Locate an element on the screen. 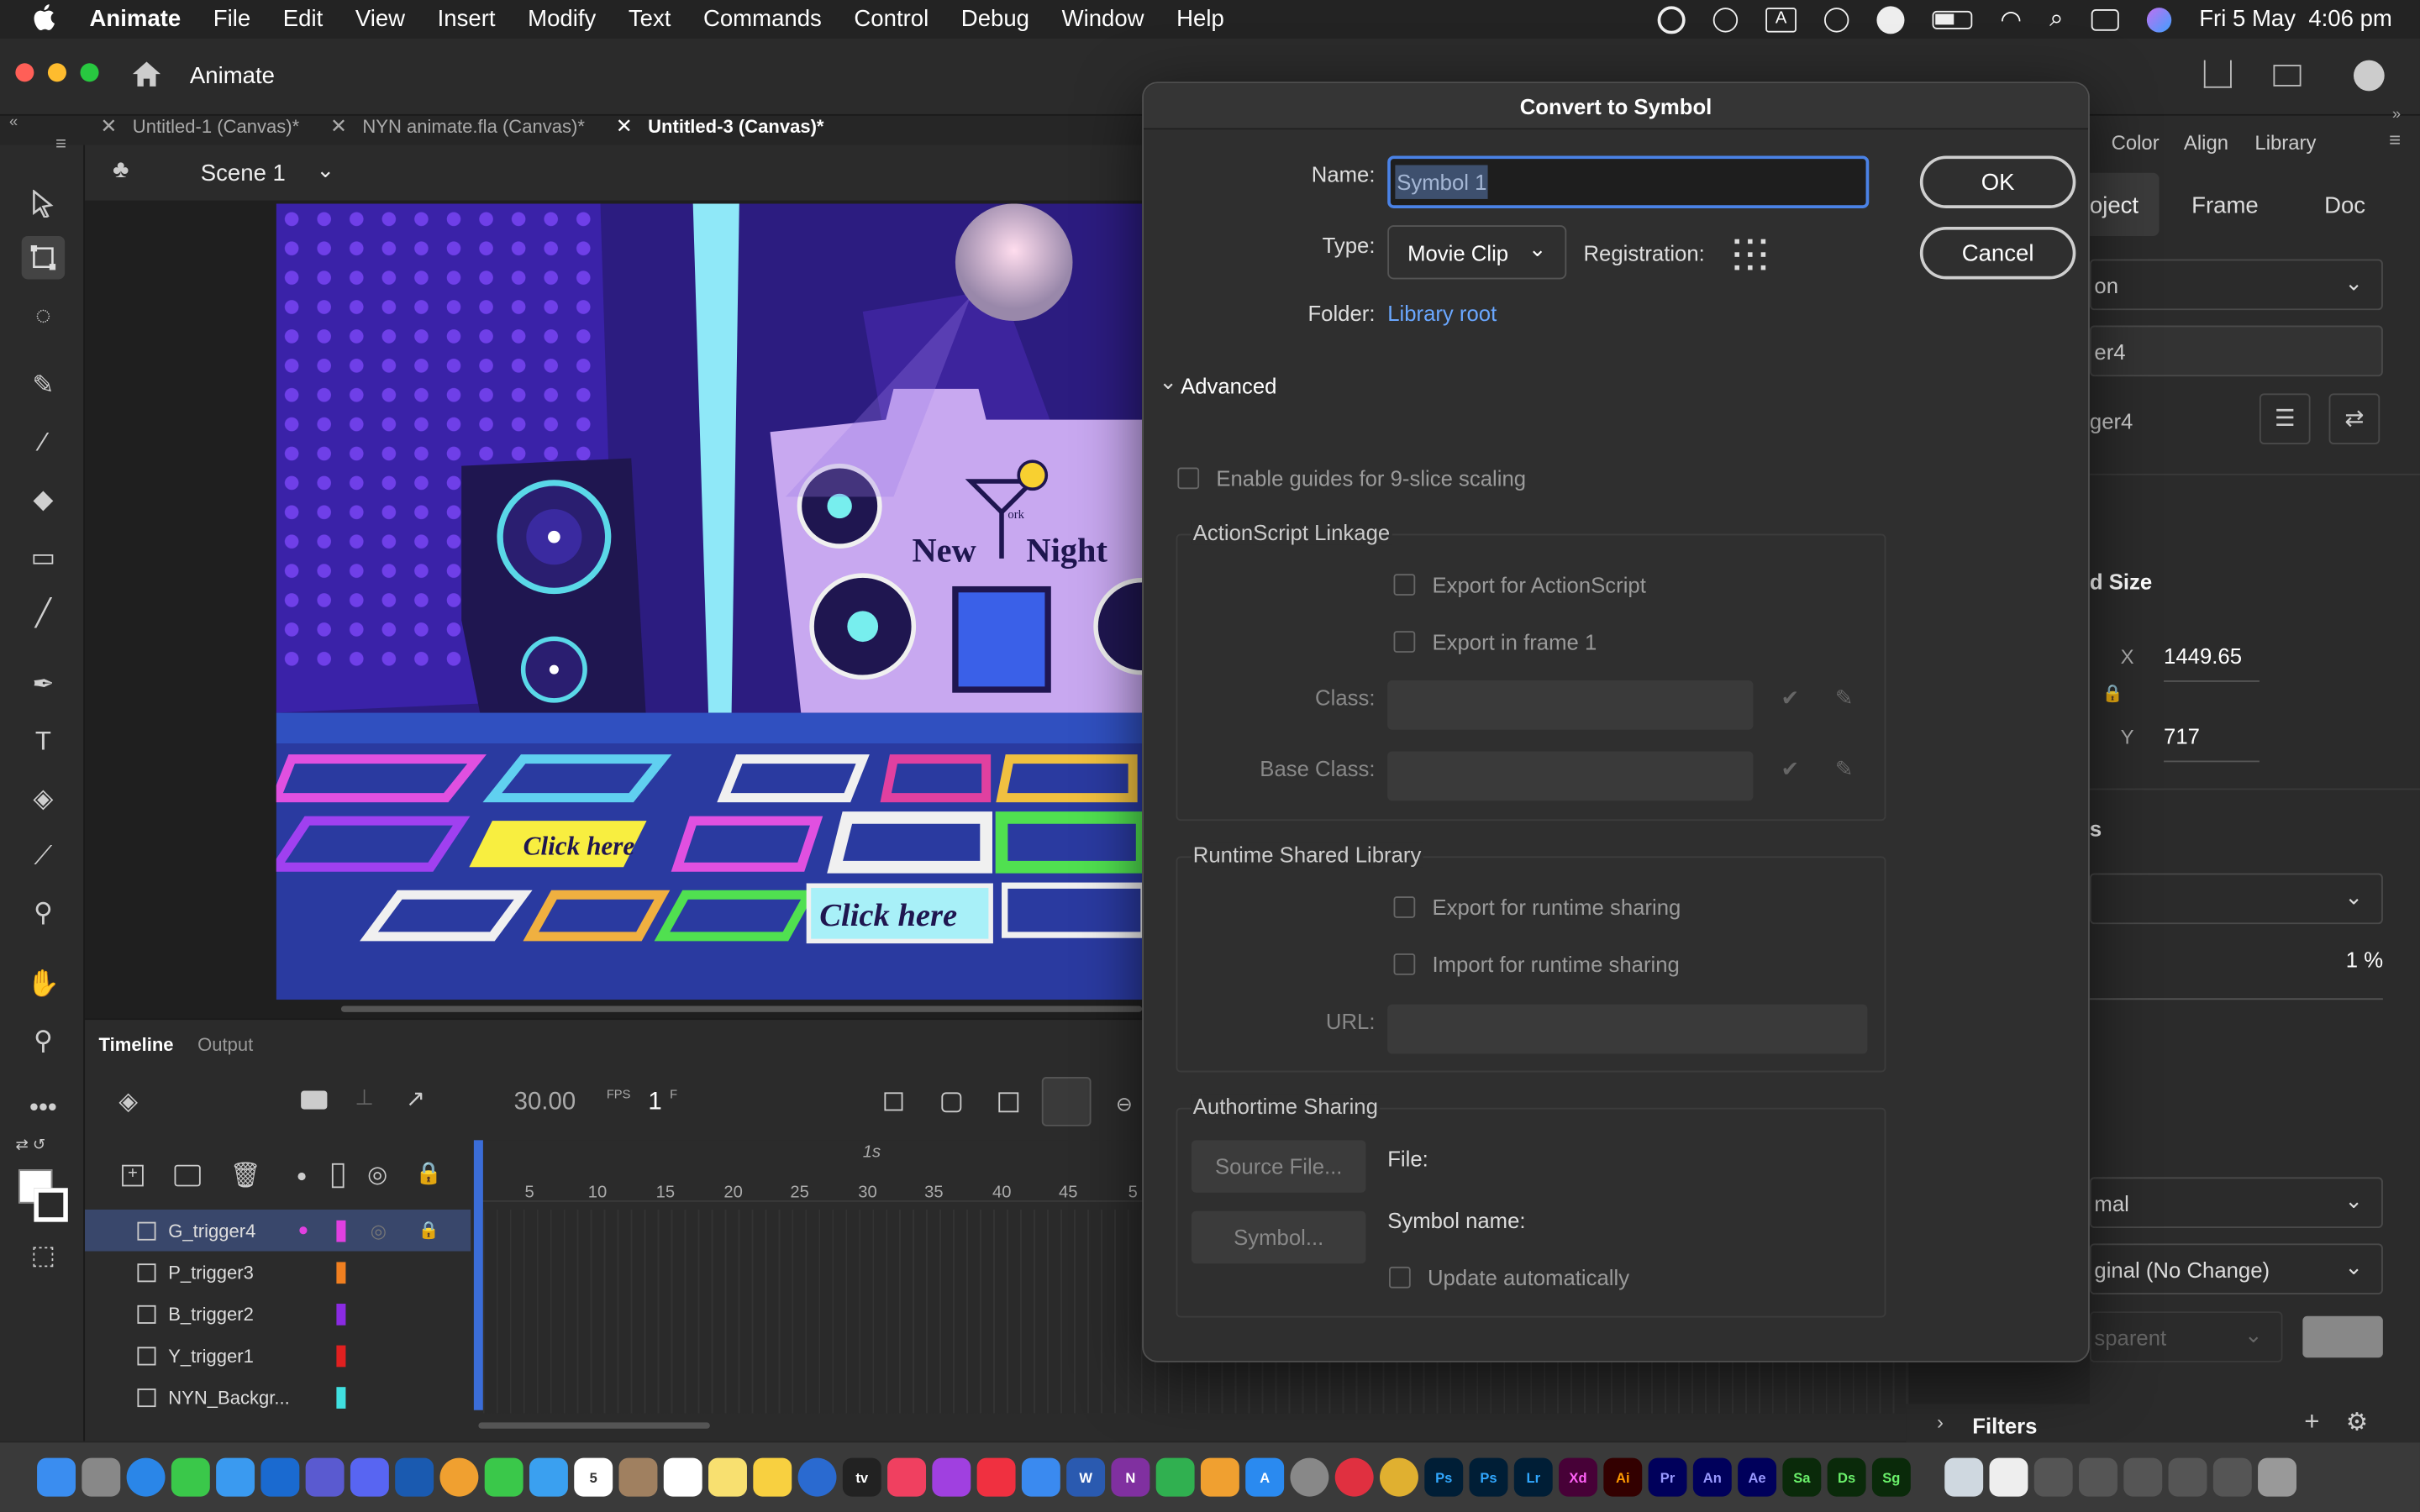 This screenshot has width=2420, height=1512. more-tools-icon: ••• is located at coordinates (43, 1107).